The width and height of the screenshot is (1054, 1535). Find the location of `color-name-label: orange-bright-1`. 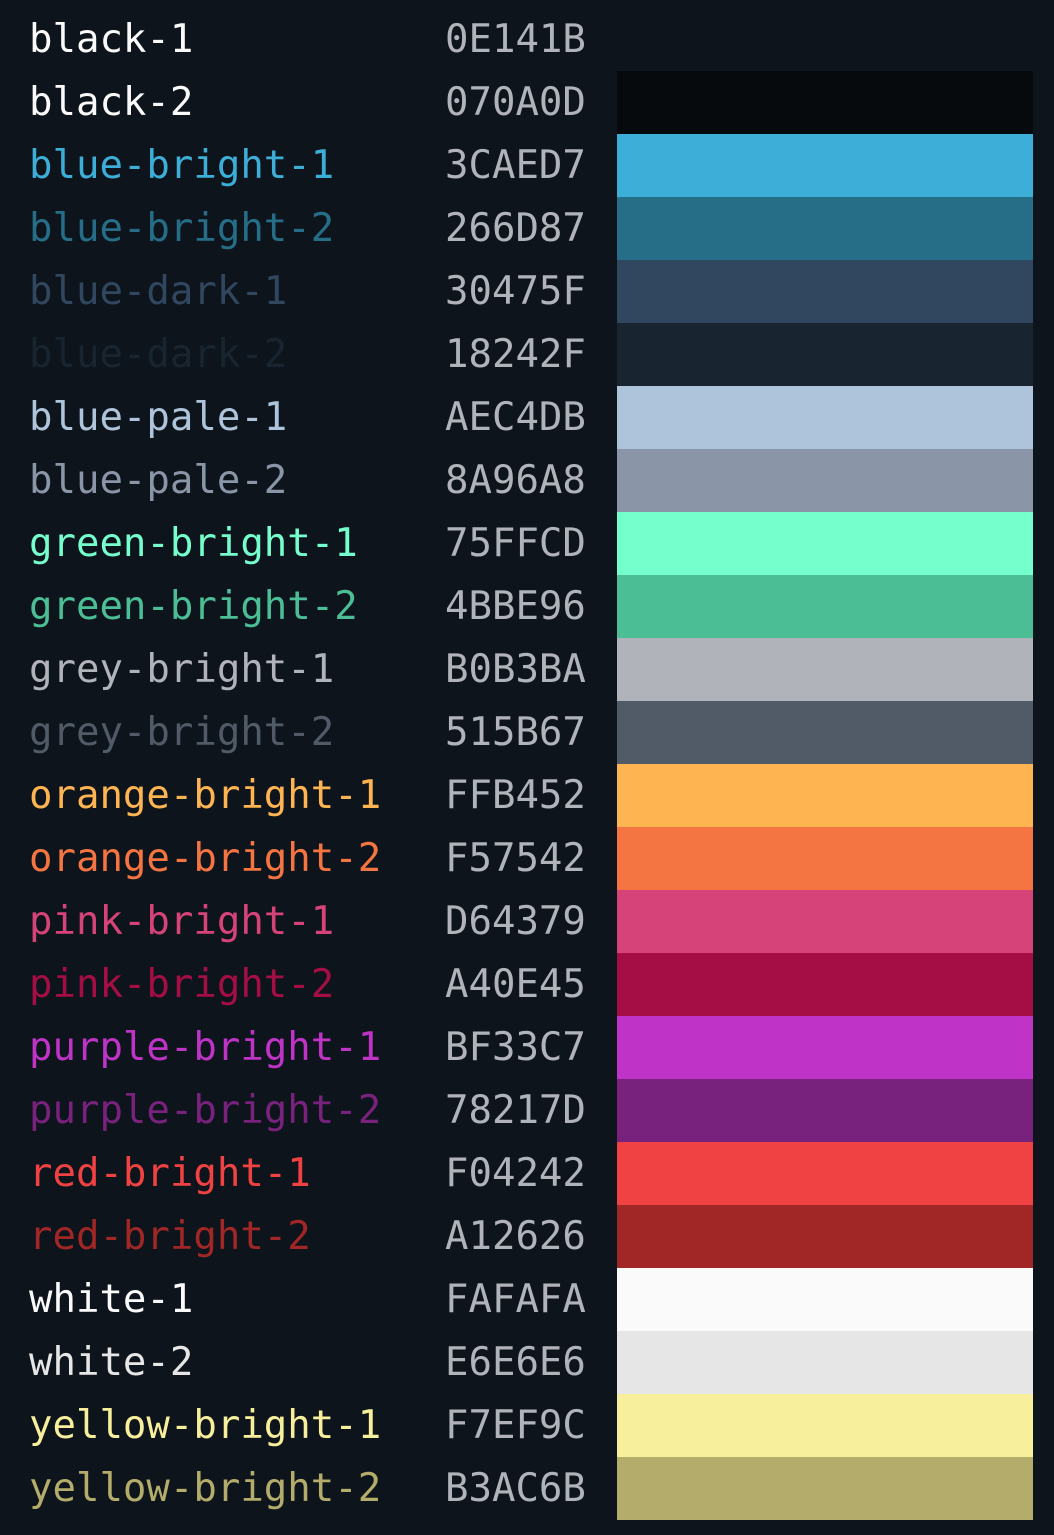

color-name-label: orange-bright-1 is located at coordinates (205, 795).